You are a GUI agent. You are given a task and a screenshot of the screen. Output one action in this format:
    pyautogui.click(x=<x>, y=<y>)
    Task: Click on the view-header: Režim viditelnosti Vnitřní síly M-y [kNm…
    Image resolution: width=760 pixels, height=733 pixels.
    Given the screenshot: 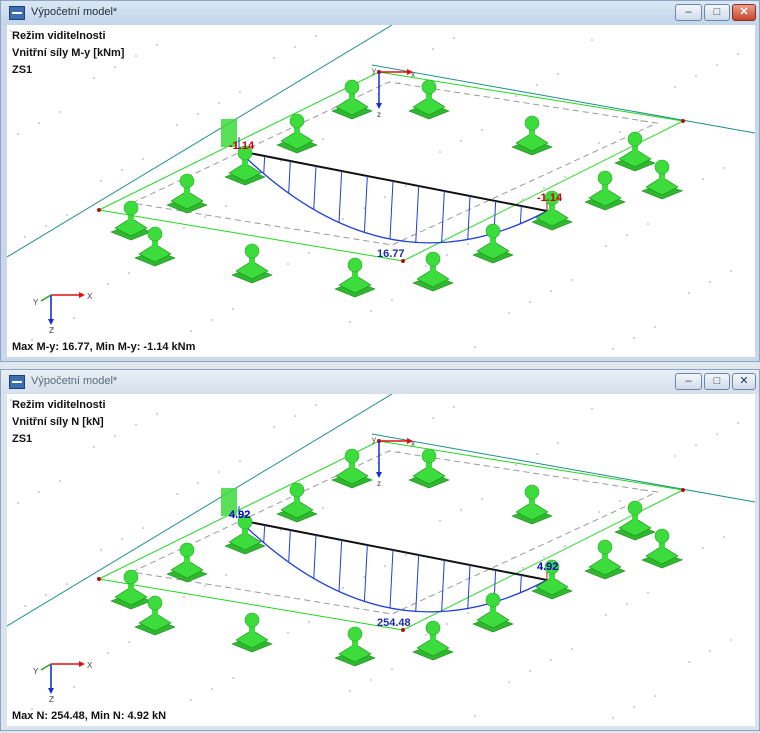 What is the action you would take?
    pyautogui.click(x=68, y=54)
    